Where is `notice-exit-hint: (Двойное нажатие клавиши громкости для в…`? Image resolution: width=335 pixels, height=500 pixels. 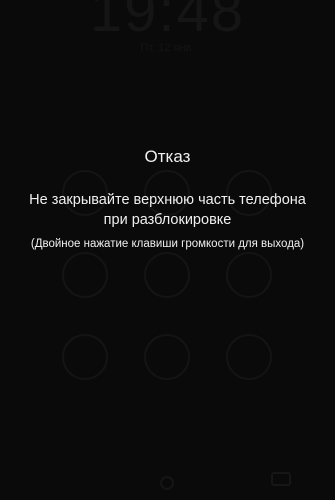 notice-exit-hint: (Двойное нажатие клавиши громкости для в… is located at coordinates (167, 244).